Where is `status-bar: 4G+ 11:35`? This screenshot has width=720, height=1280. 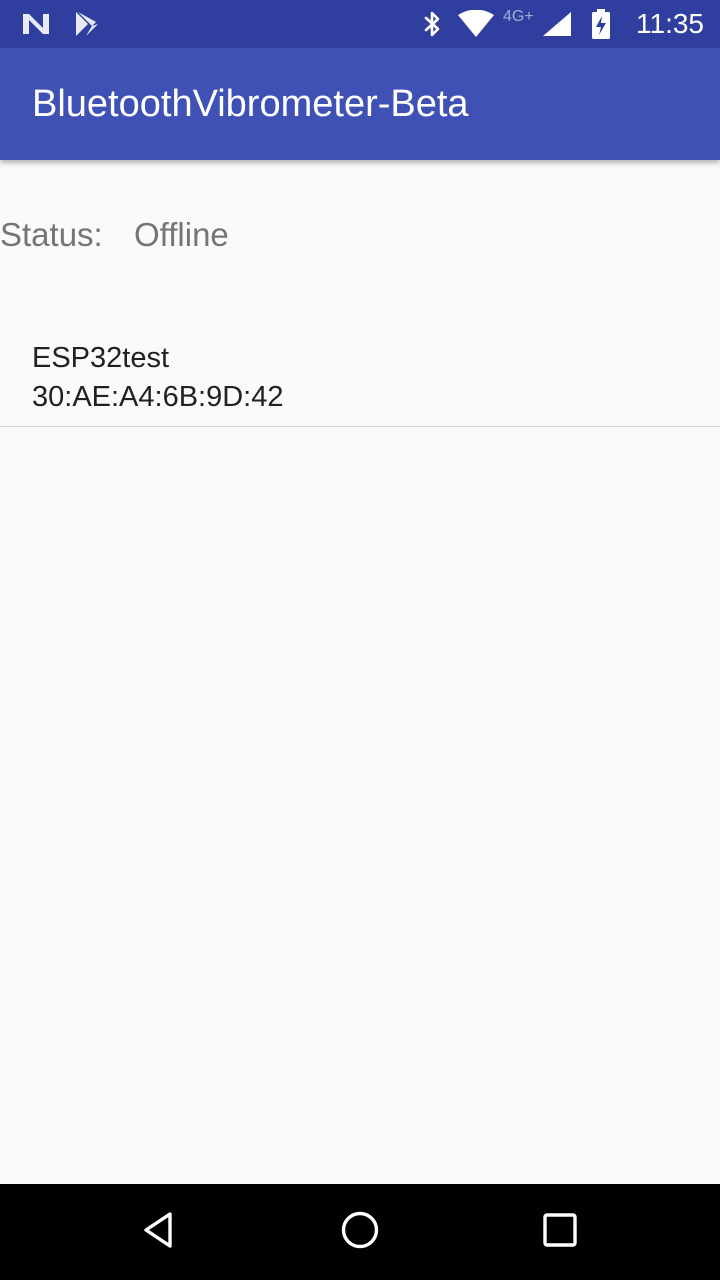 status-bar: 4G+ 11:35 is located at coordinates (360, 24).